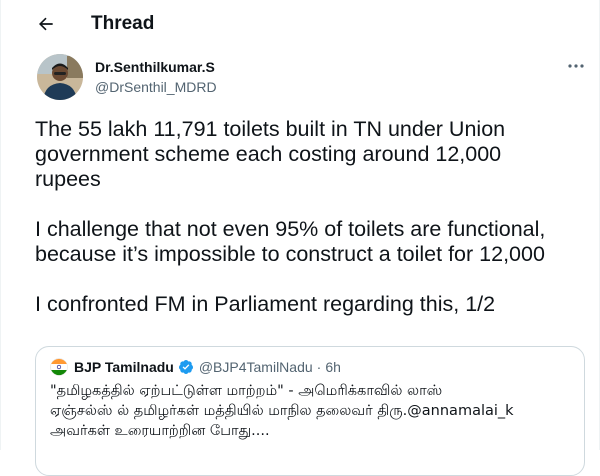 This screenshot has height=476, width=600. What do you see at coordinates (124, 367) in the screenshot?
I see `quoted-author-name: BJP Tamilnadu` at bounding box center [124, 367].